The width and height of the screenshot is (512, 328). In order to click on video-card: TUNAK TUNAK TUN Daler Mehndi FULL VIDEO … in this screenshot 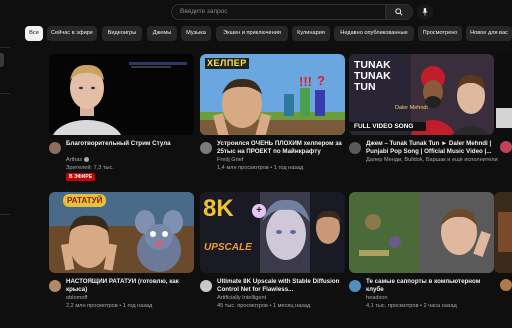, I will do `click(423, 122)`.